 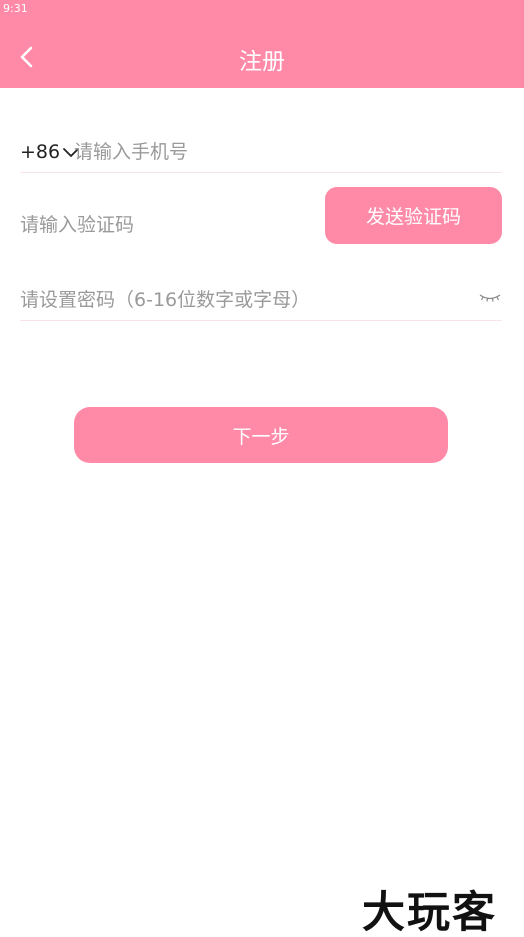 I want to click on country-code-select: +86, so click(x=50, y=152).